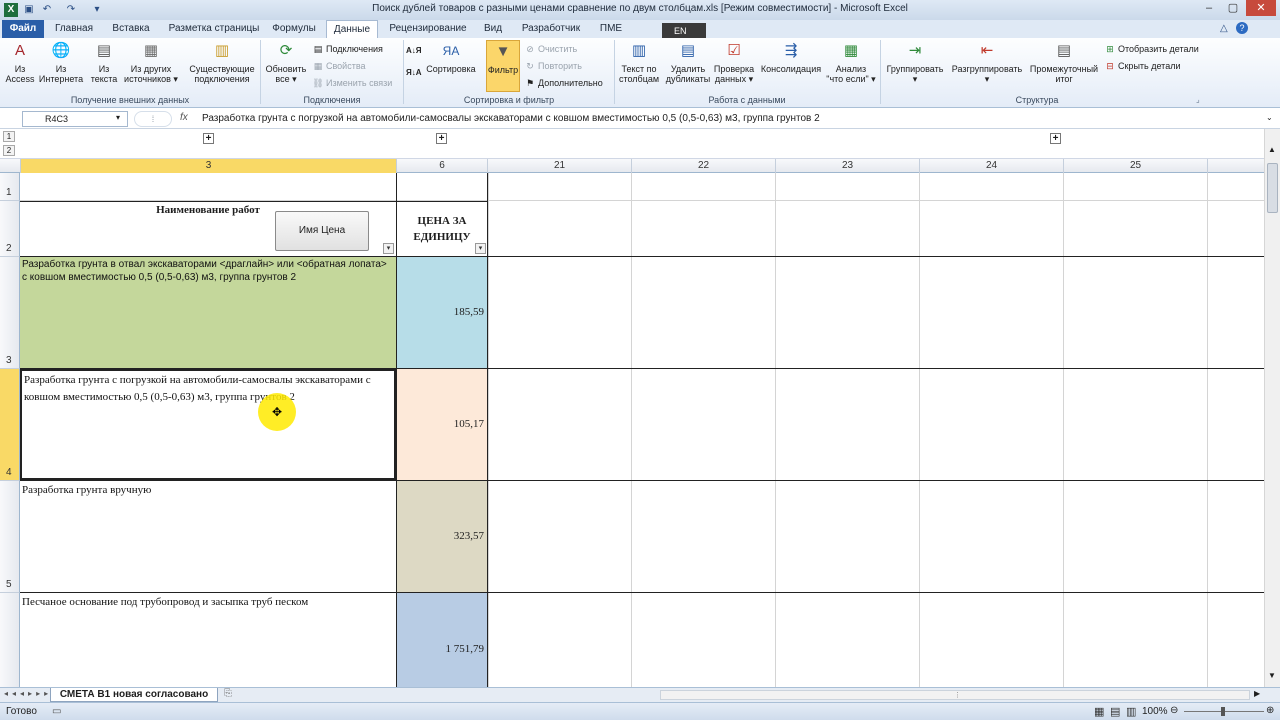  I want to click on language-indicator: EN, so click(684, 31).